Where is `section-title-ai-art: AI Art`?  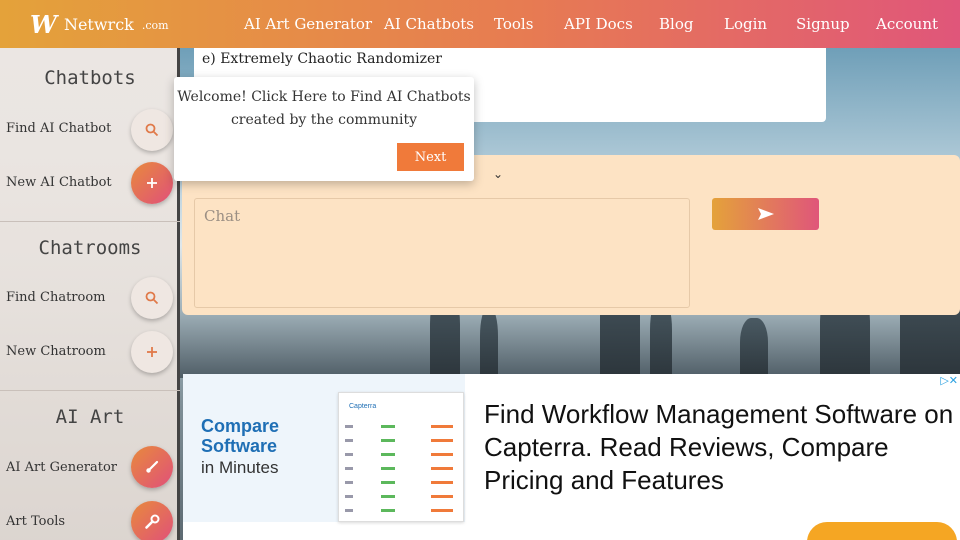
section-title-ai-art: AI Art is located at coordinates (90, 417).